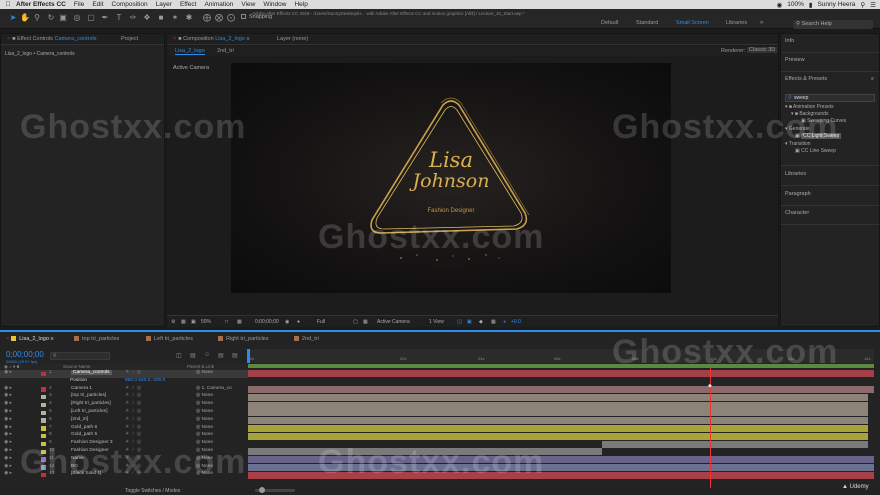  What do you see at coordinates (692, 23) in the screenshot?
I see `workspace-small-screen: Small Screen` at bounding box center [692, 23].